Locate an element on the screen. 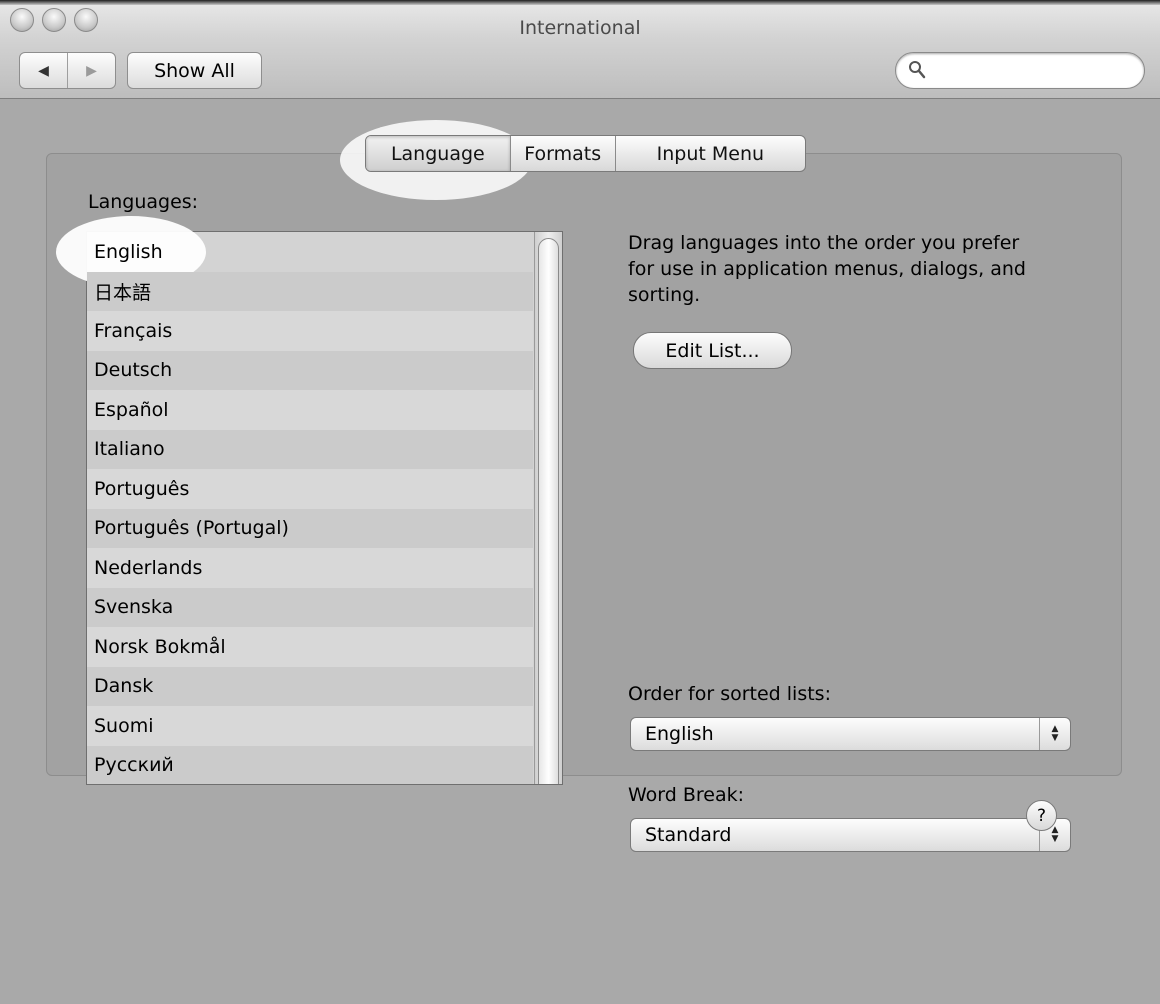 The height and width of the screenshot is (1004, 1160). word-break-label: Word Break: is located at coordinates (686, 795).